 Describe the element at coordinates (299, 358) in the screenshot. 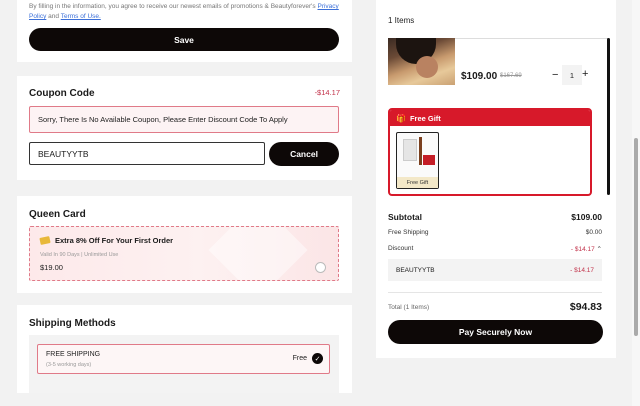

I see `shipping-method-price: Free` at that location.